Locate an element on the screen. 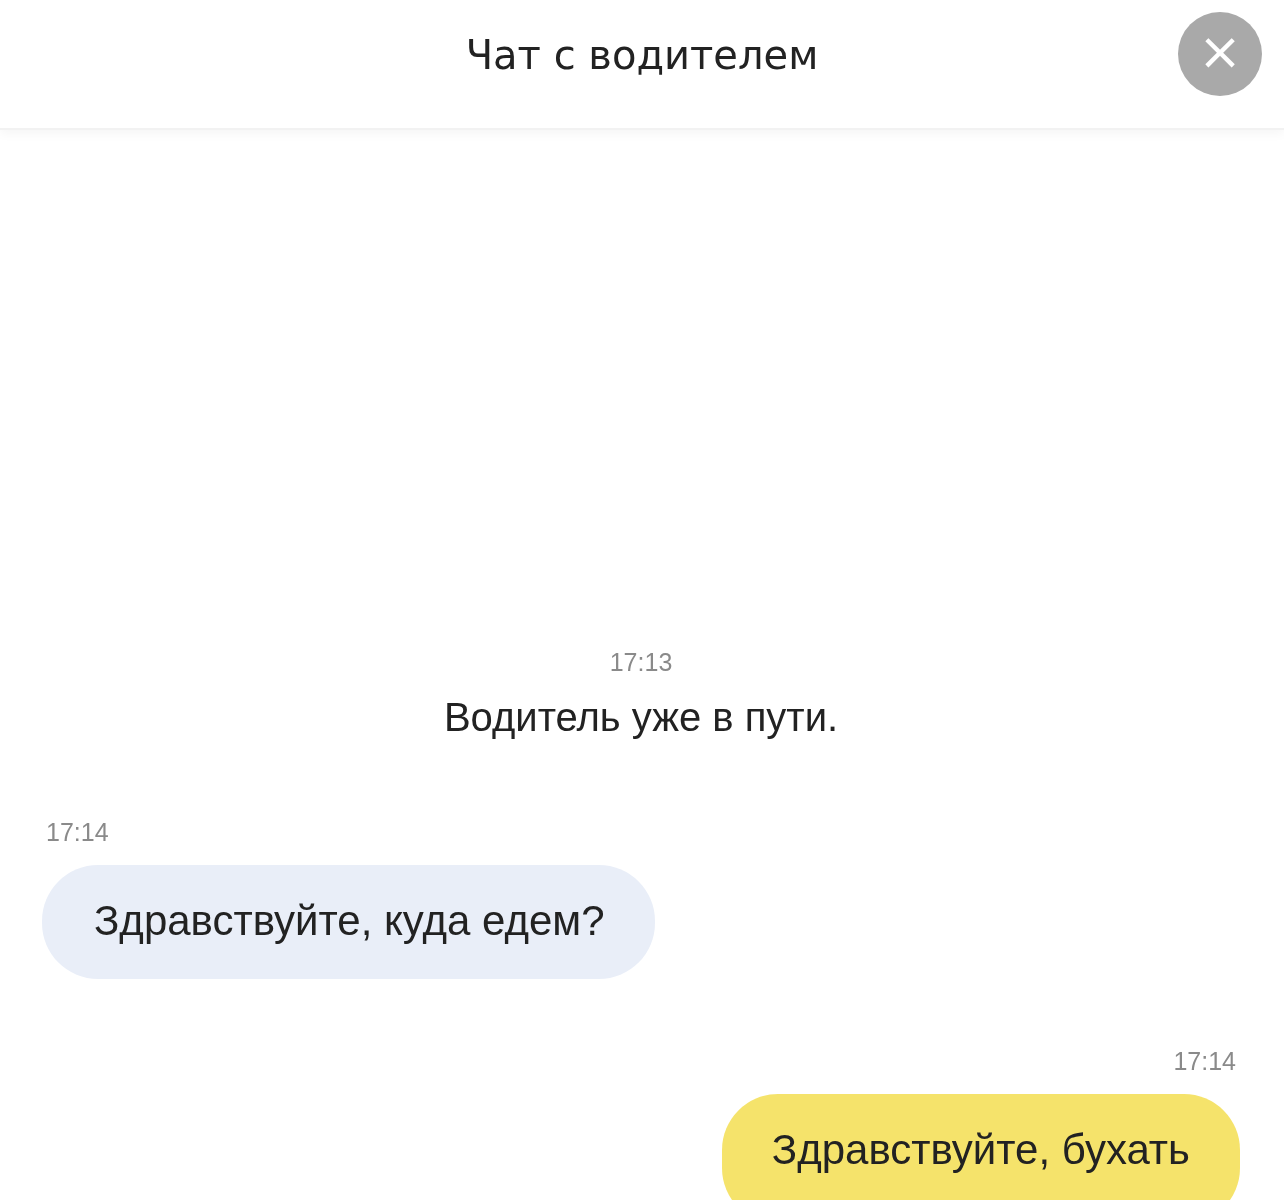 This screenshot has width=1284, height=1200. close-button: × is located at coordinates (1220, 54).